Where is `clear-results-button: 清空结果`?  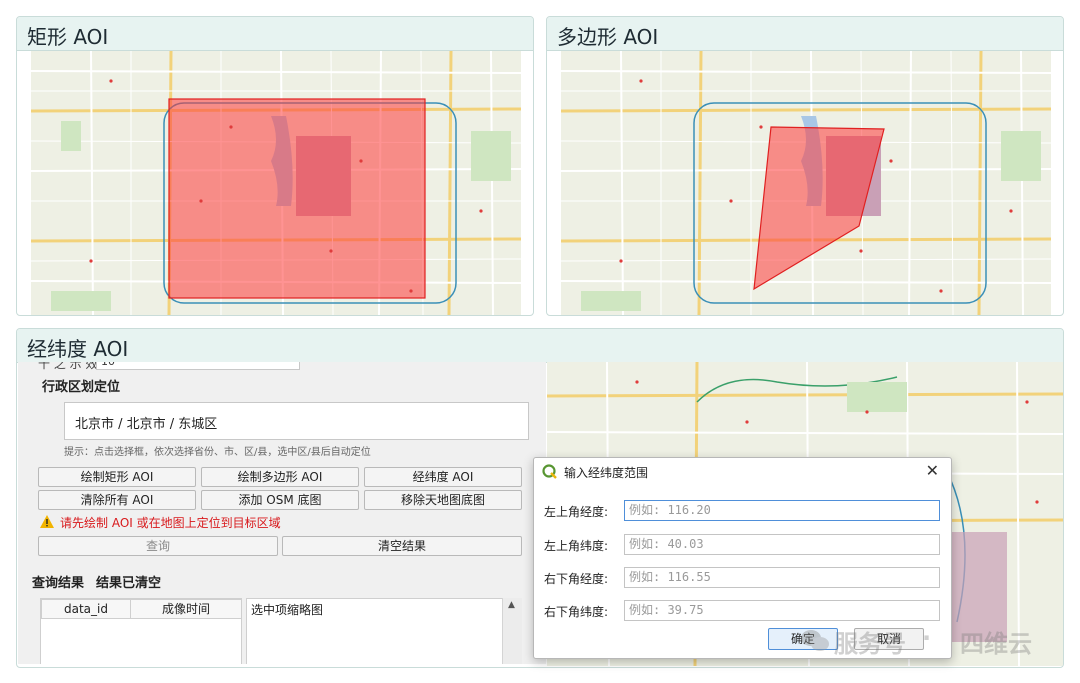
clear-results-button: 清空结果 is located at coordinates (402, 546).